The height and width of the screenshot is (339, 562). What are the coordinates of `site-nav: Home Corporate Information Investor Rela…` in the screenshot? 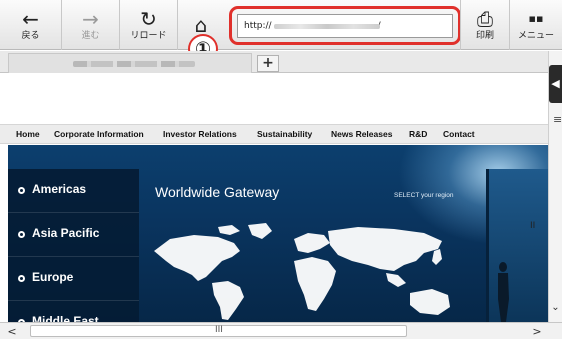 It's located at (274, 134).